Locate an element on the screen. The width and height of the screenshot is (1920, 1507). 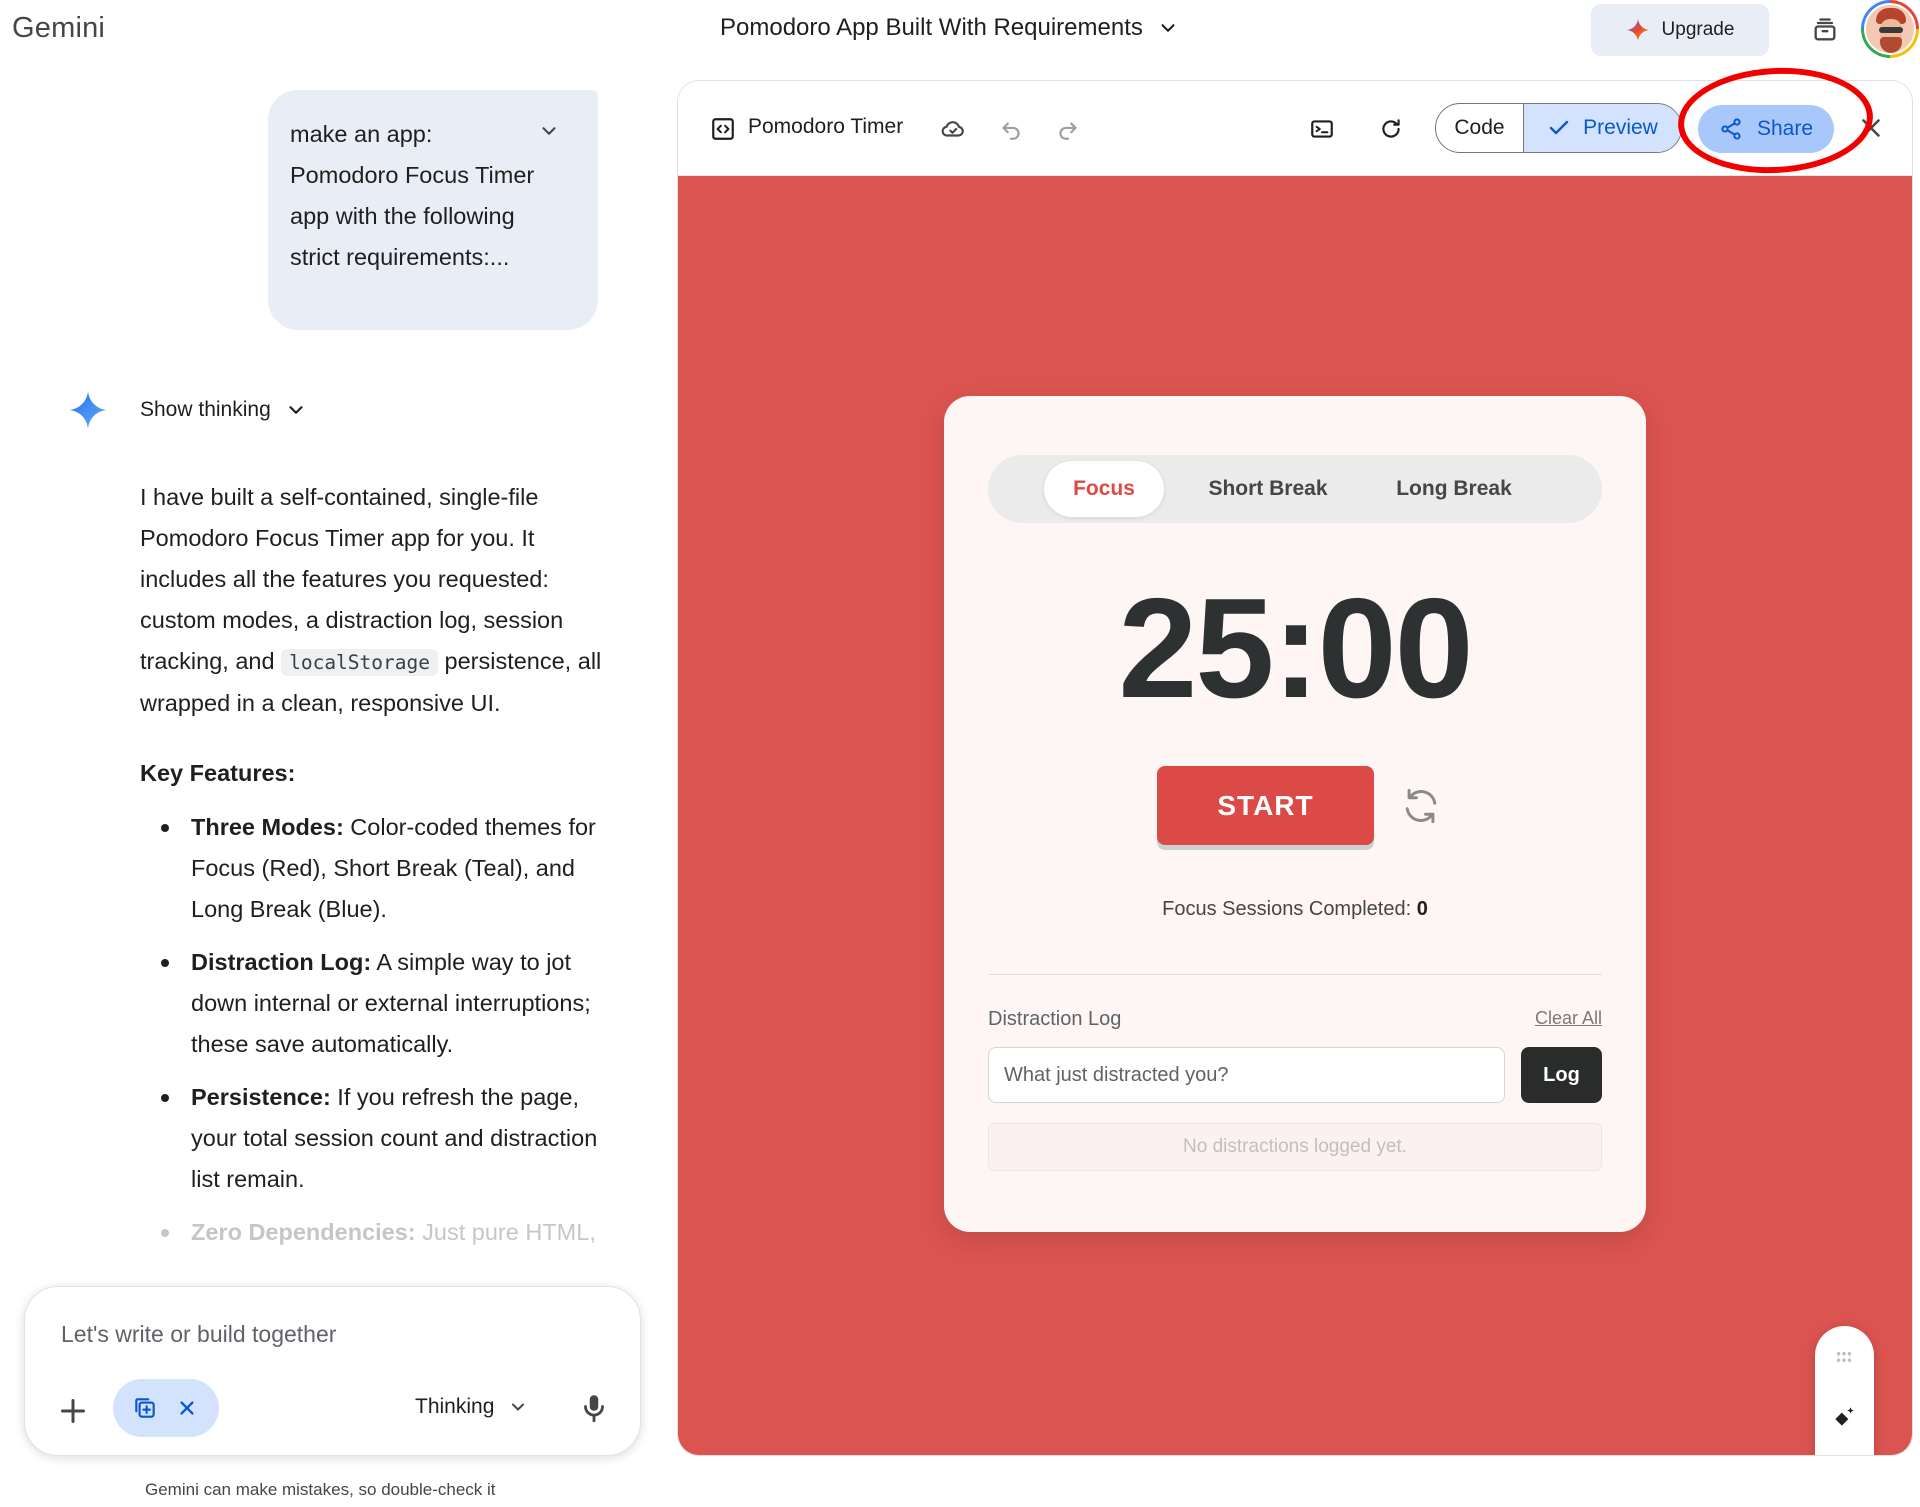
plus-icon is located at coordinates (73, 1411).